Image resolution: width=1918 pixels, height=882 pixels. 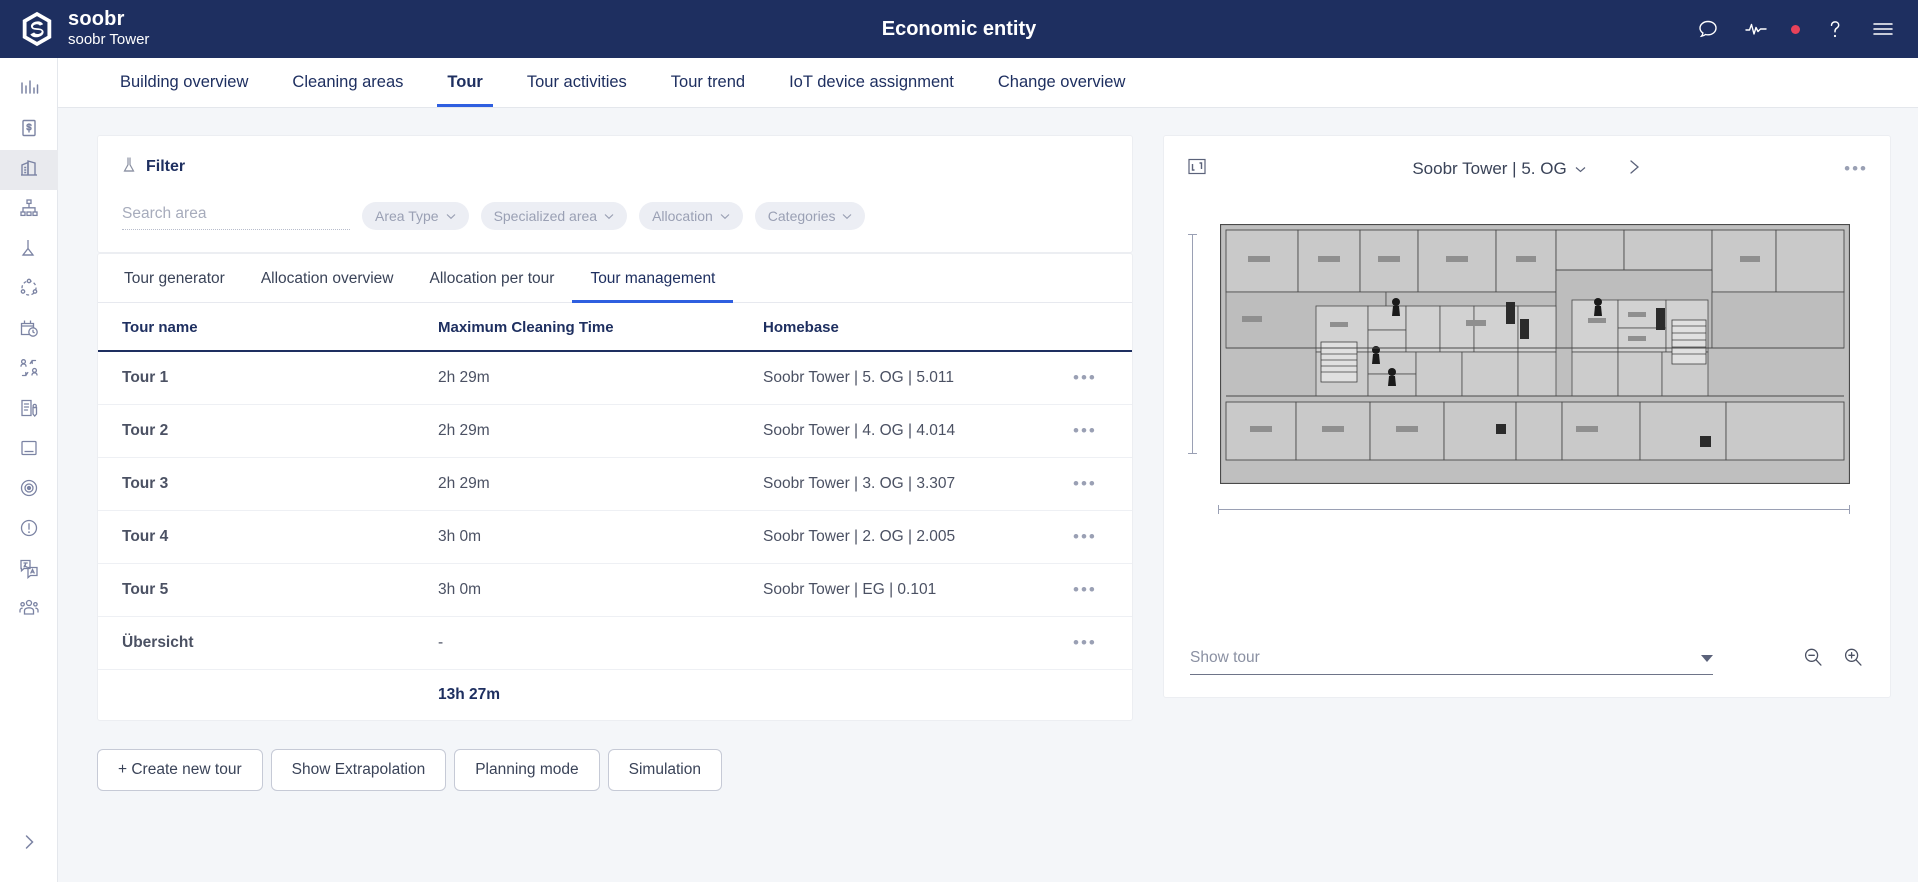 I want to click on document-check-icon, so click(x=29, y=410).